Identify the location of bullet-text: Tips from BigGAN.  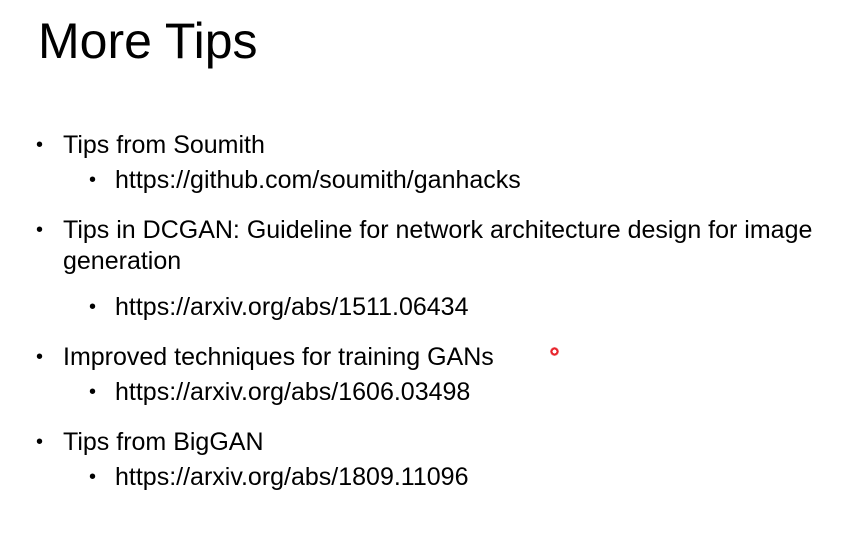
(163, 442).